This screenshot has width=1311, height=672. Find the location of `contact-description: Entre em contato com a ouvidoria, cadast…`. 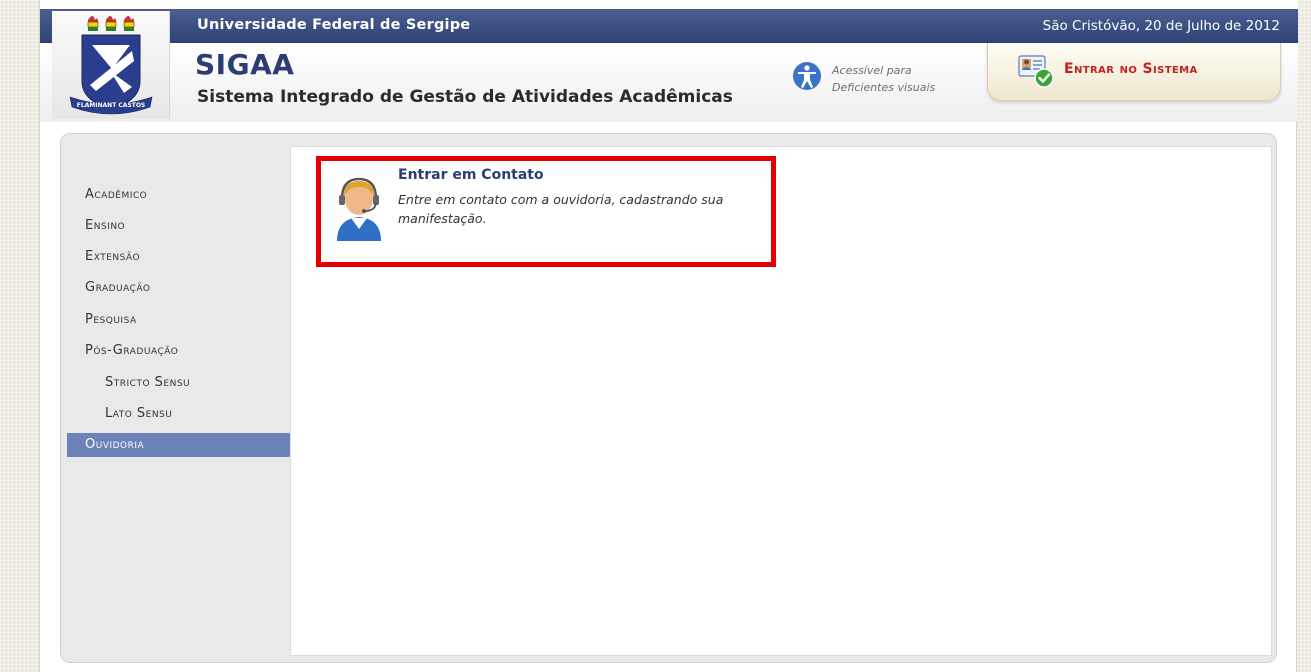

contact-description: Entre em contato com a ouvidoria, cadast… is located at coordinates (561, 209).